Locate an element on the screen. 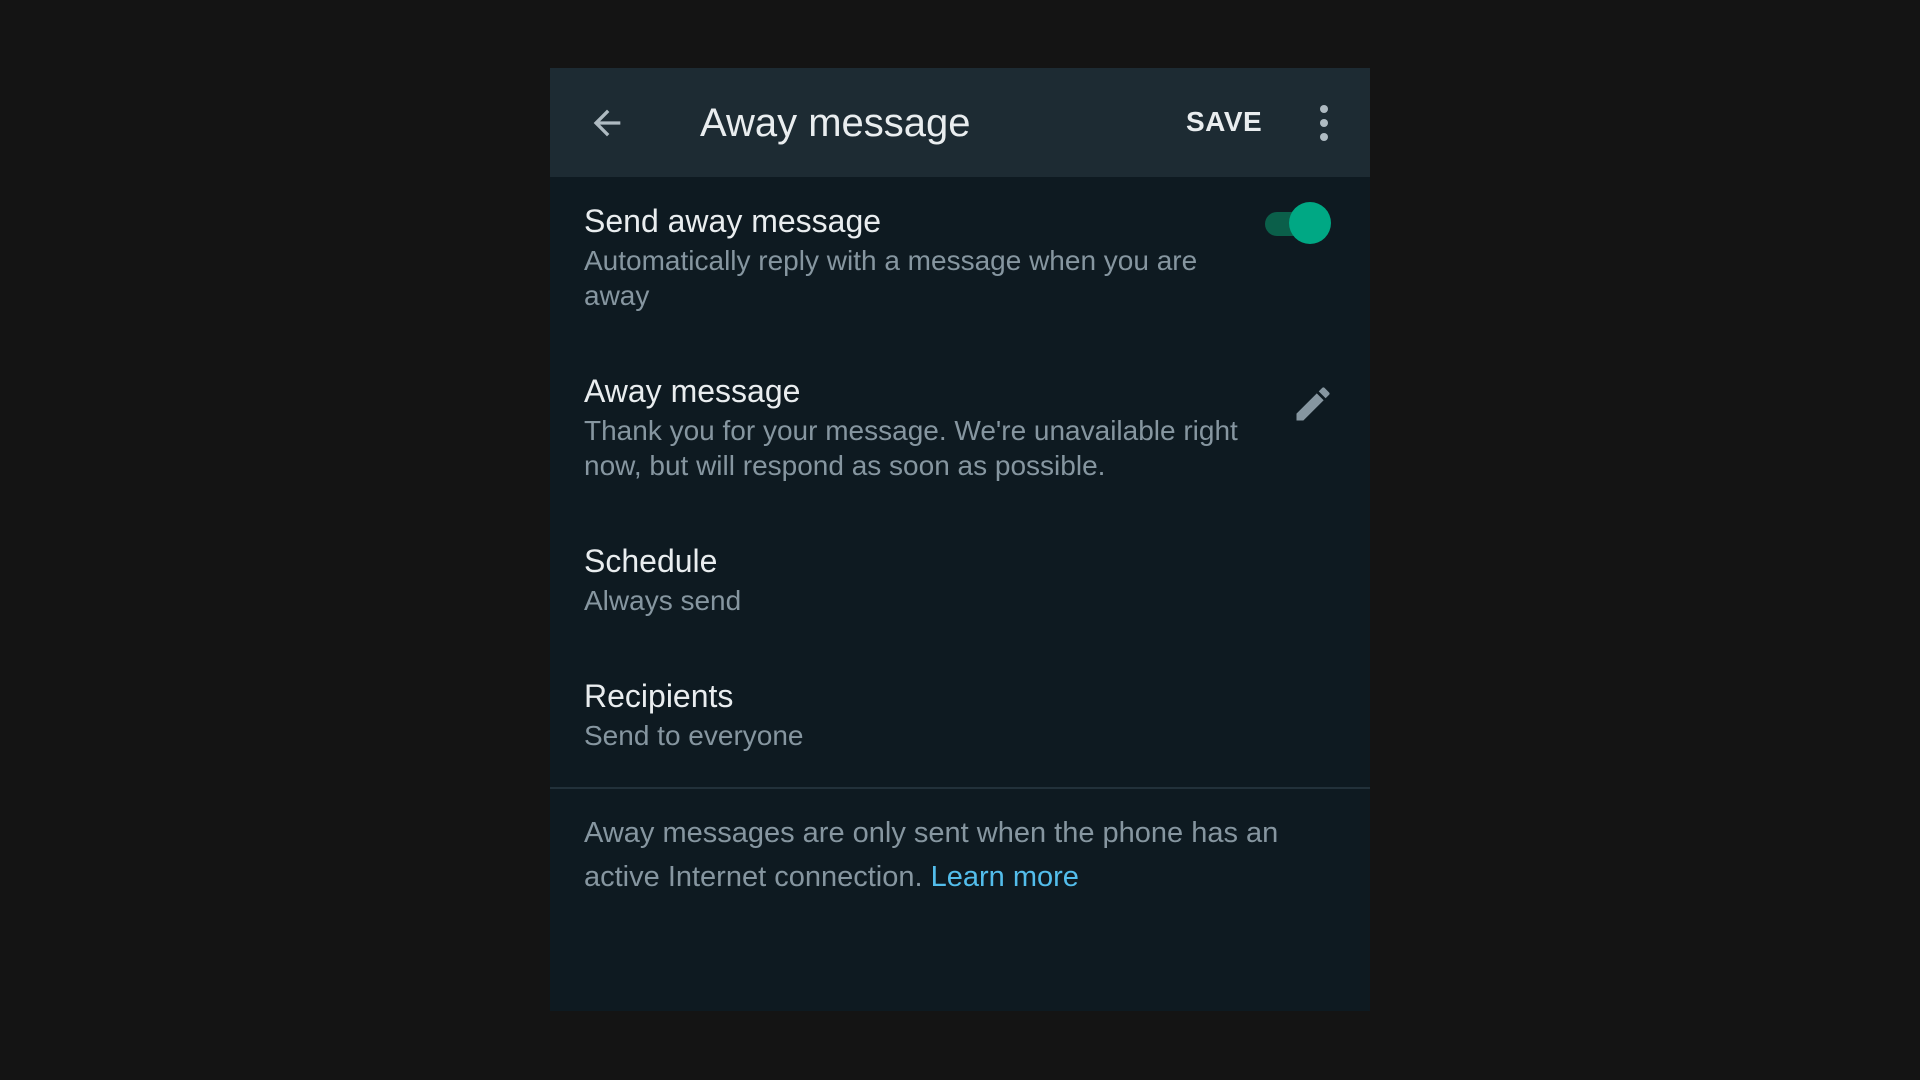  toggle-knob is located at coordinates (1310, 223).